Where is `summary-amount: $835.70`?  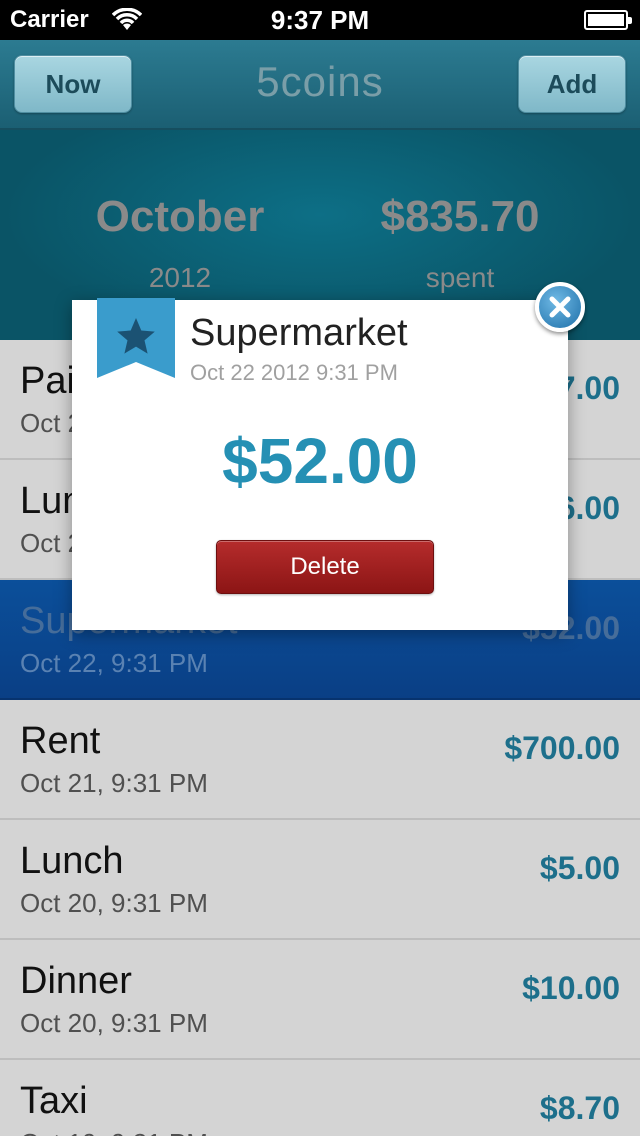 summary-amount: $835.70 is located at coordinates (460, 216).